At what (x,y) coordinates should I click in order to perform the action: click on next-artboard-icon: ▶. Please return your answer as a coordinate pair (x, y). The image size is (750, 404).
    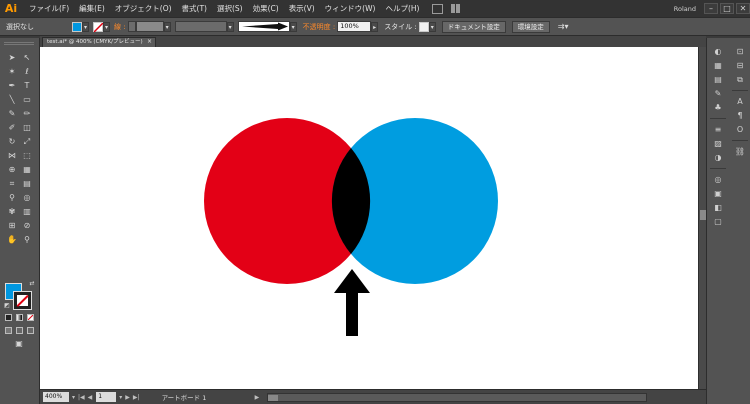
    Looking at the image, I should click on (127, 397).